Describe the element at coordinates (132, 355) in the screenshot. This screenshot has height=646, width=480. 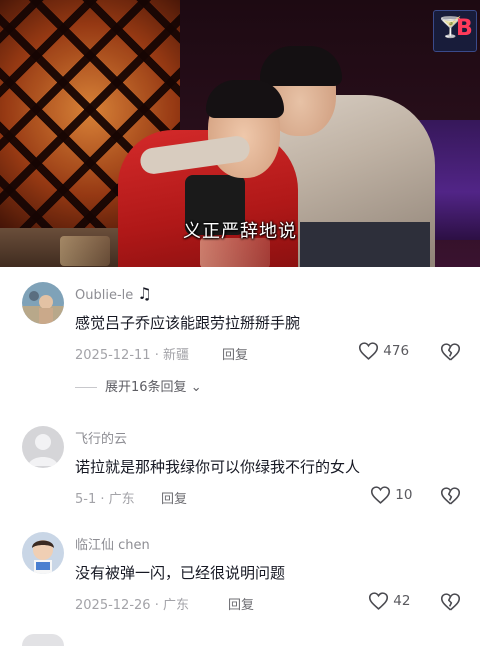
I see `comment-meta: 2025-12-11 · 新疆` at that location.